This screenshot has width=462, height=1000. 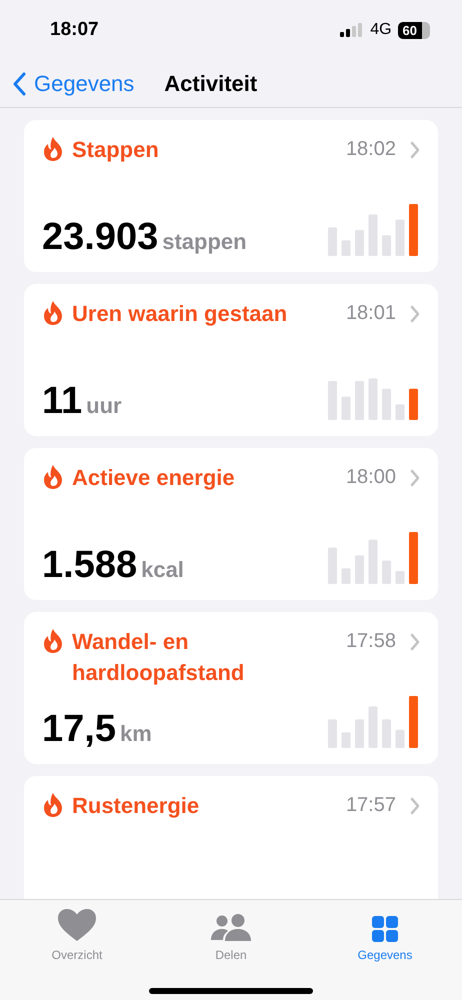 What do you see at coordinates (116, 150) in the screenshot?
I see `metric-title: Stappen` at bounding box center [116, 150].